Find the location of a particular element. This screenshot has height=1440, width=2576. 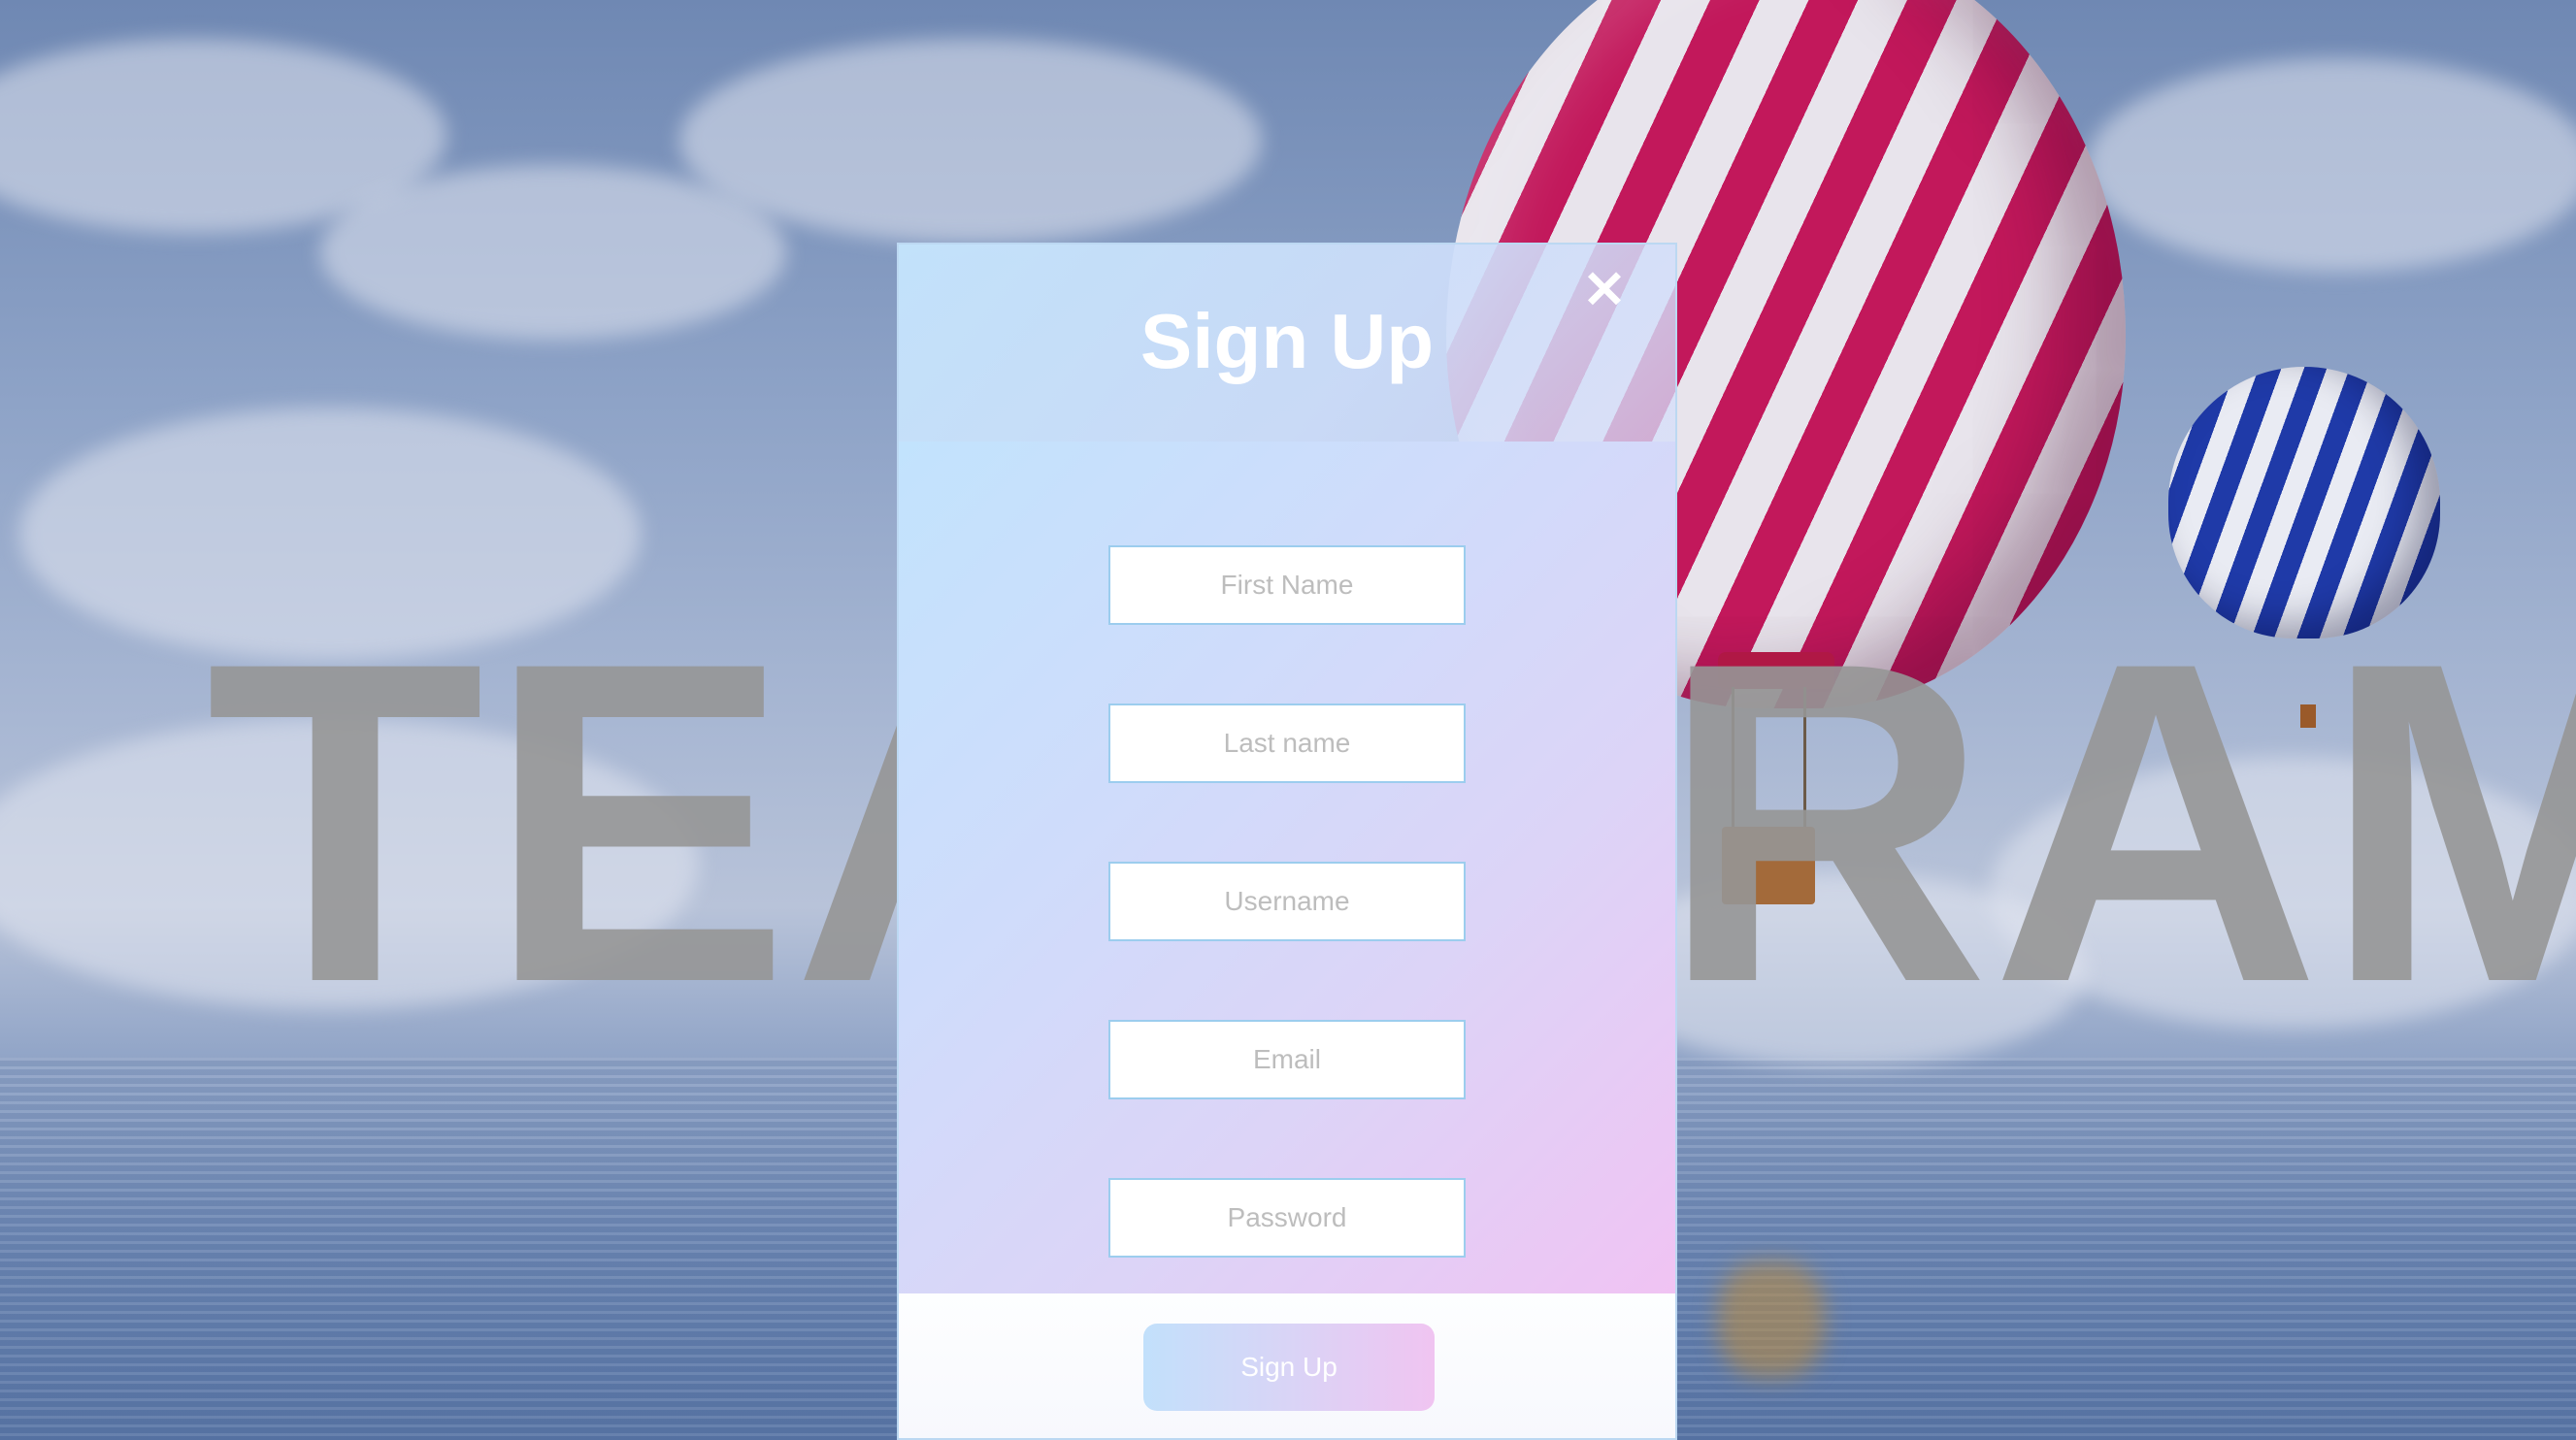

signup-button: Sign Up is located at coordinates (1289, 1367).